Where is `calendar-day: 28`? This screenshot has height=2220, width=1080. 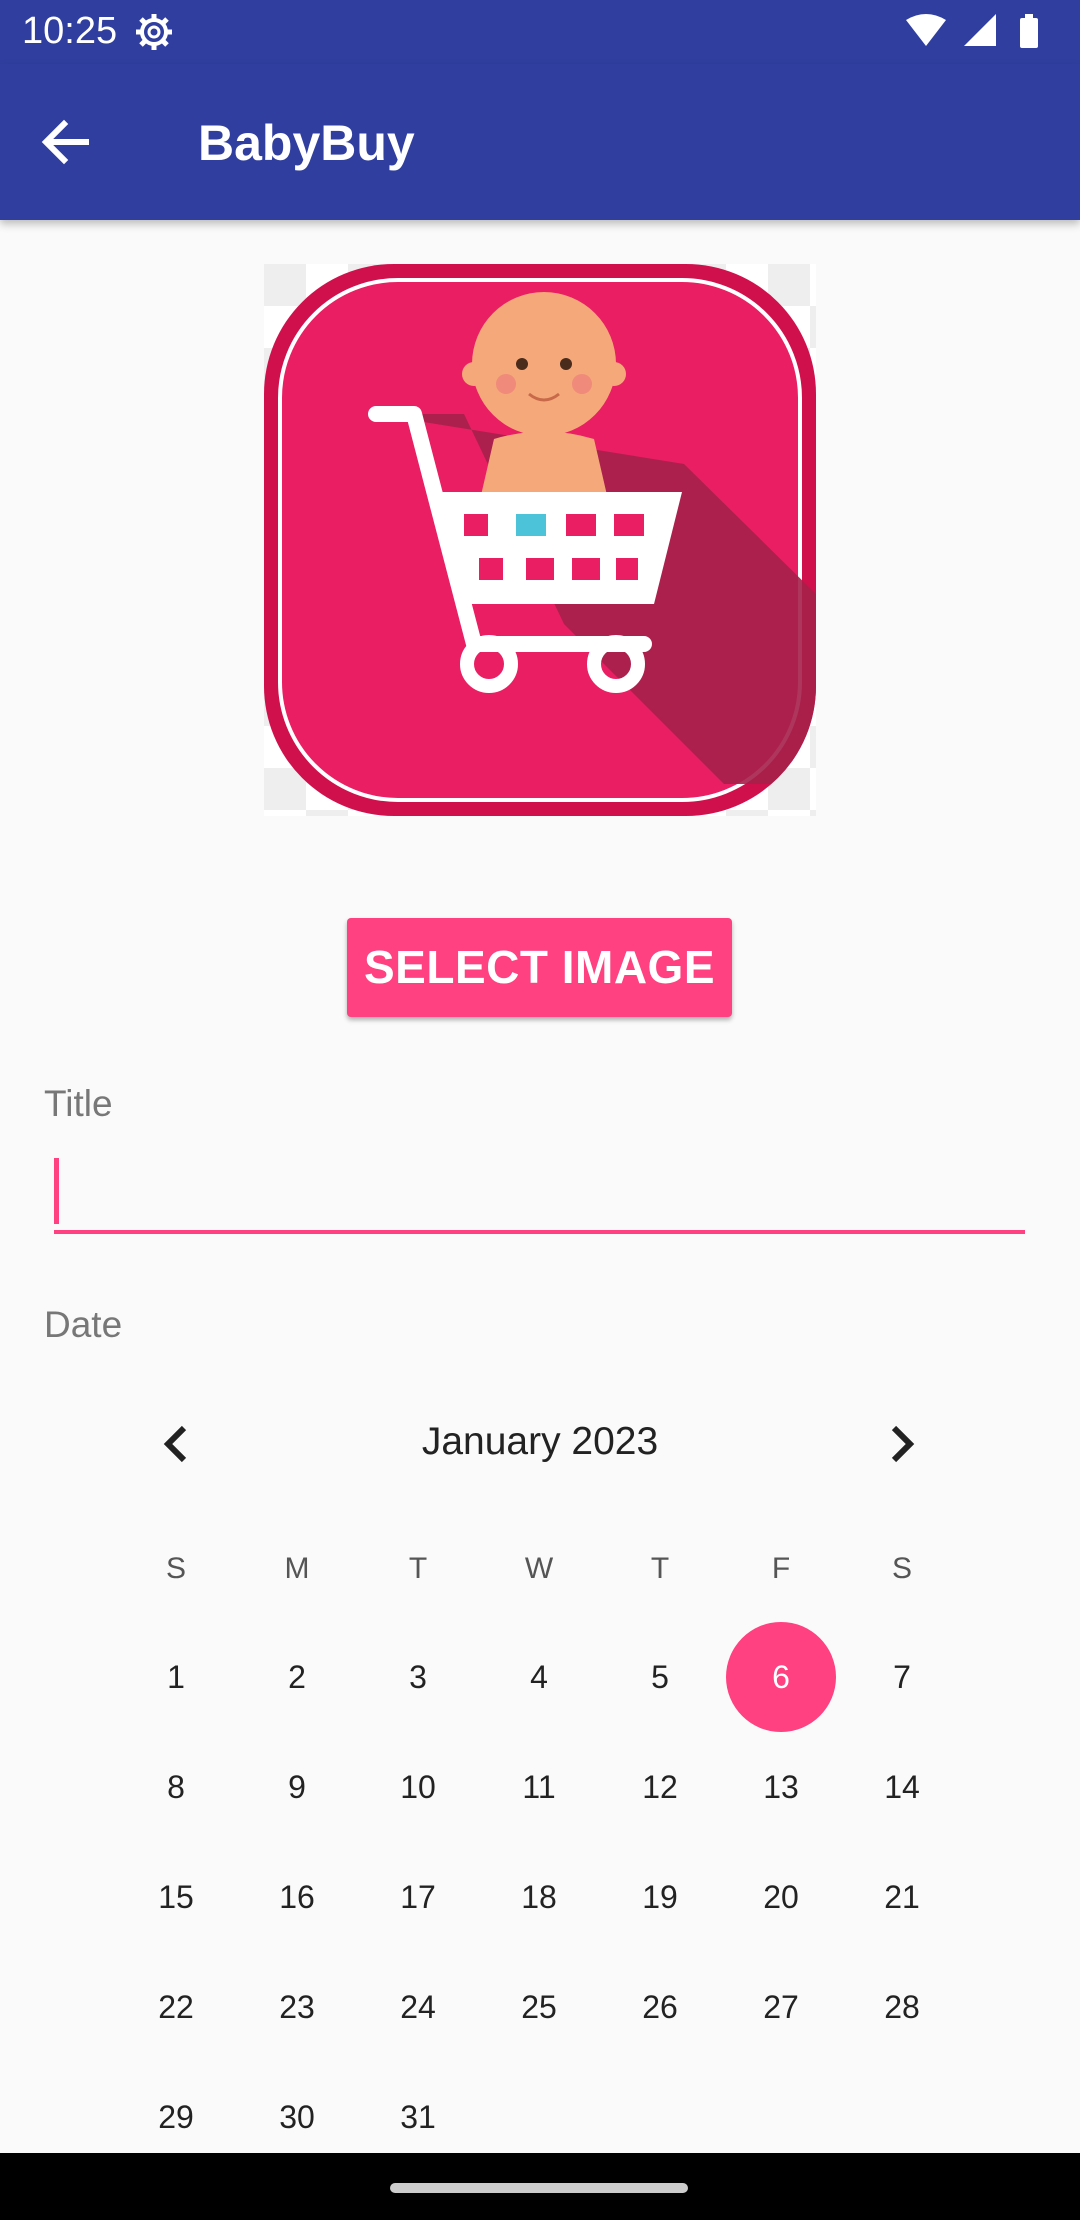
calendar-day: 28 is located at coordinates (902, 2007).